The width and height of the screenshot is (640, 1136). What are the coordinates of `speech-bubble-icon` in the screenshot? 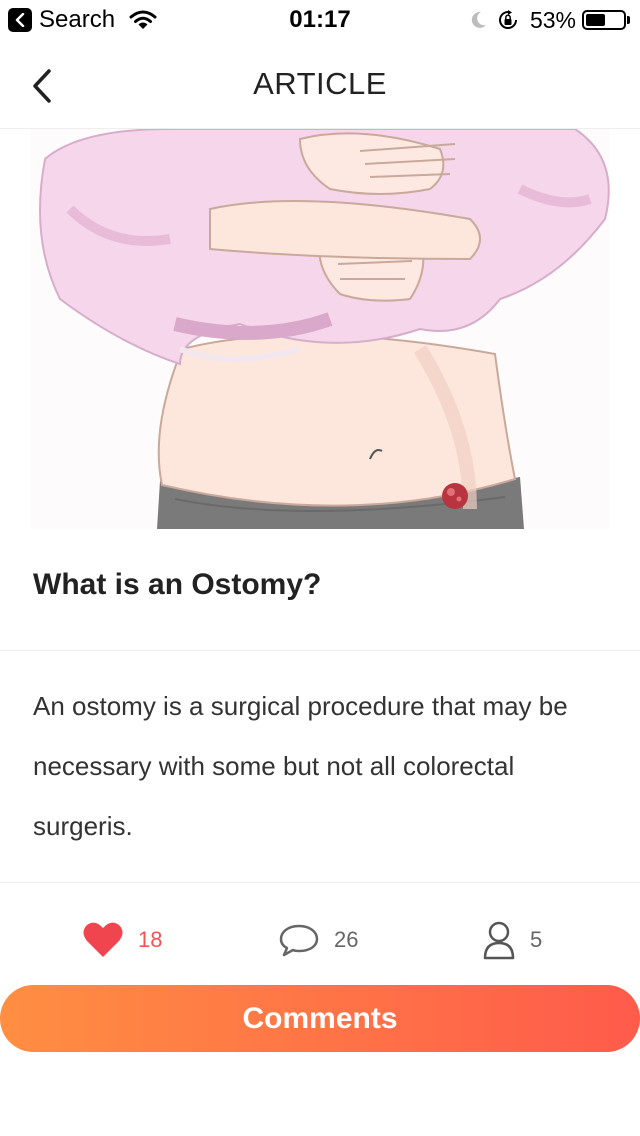 It's located at (299, 940).